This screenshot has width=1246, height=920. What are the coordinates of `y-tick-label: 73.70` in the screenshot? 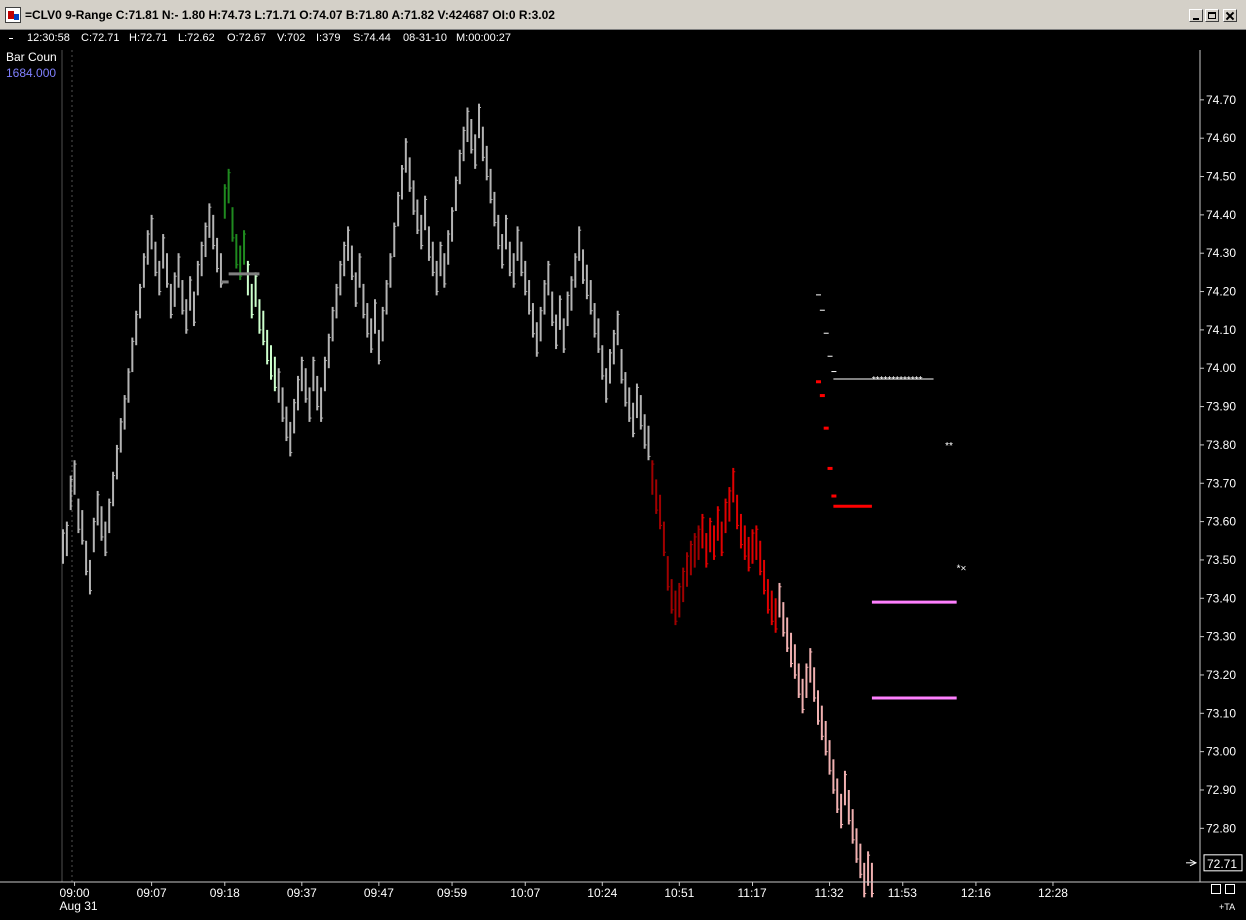 It's located at (1221, 483).